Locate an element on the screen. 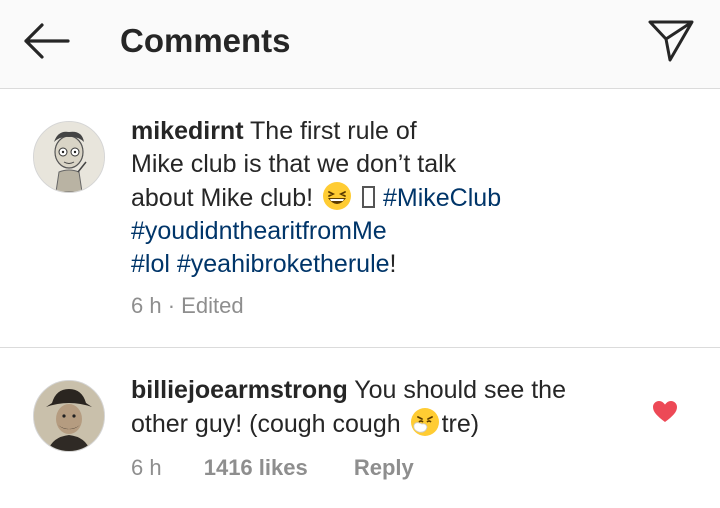 Image resolution: width=720 pixels, height=508 pixels. comment-text-line2: other guy! (cough cough is located at coordinates (269, 424).